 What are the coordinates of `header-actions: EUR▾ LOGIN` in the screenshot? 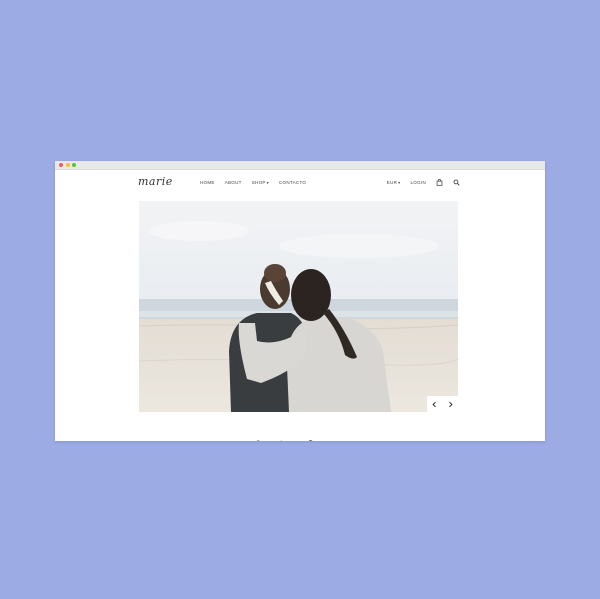 It's located at (423, 182).